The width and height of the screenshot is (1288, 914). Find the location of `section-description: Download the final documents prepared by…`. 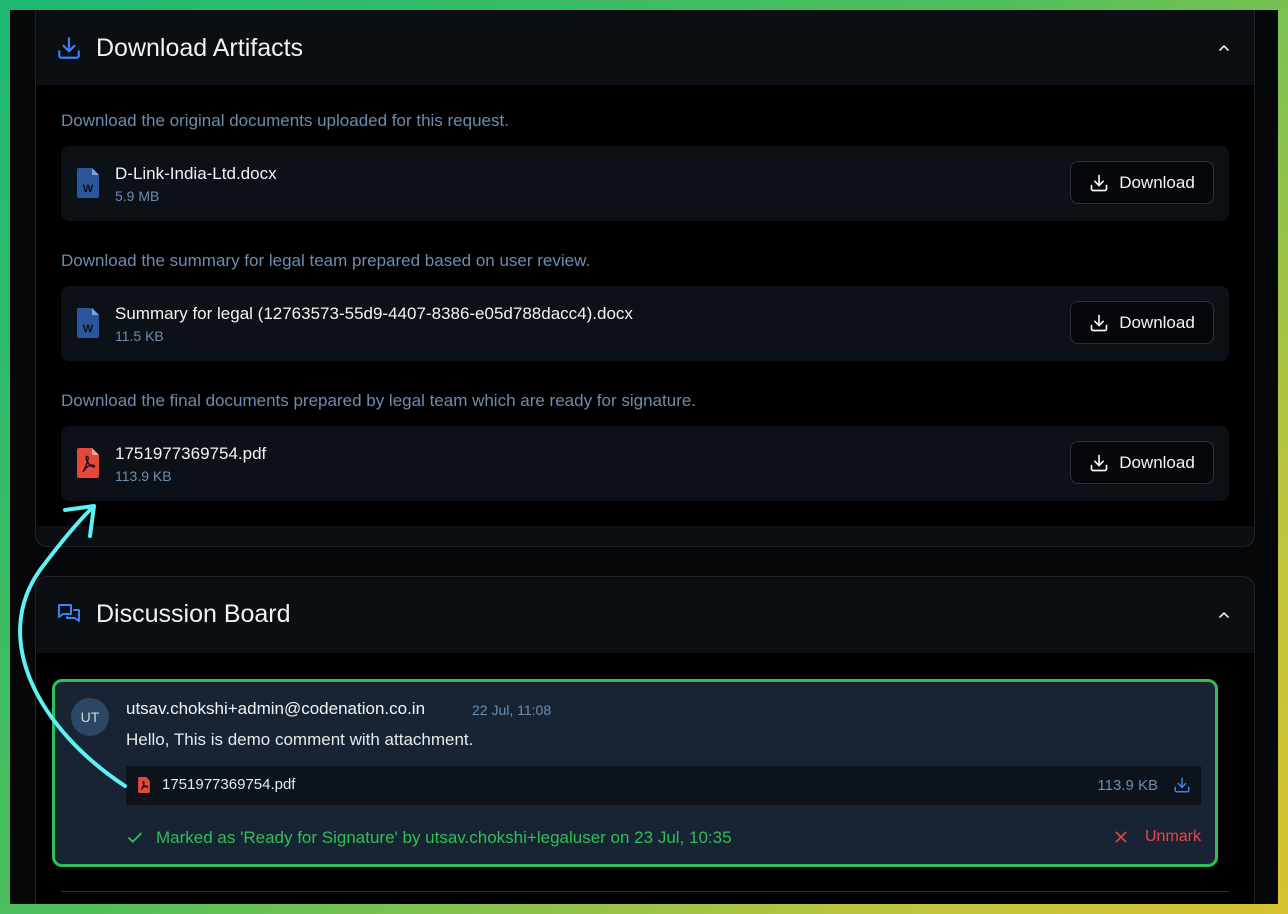

section-description: Download the final documents prepared by… is located at coordinates (379, 400).